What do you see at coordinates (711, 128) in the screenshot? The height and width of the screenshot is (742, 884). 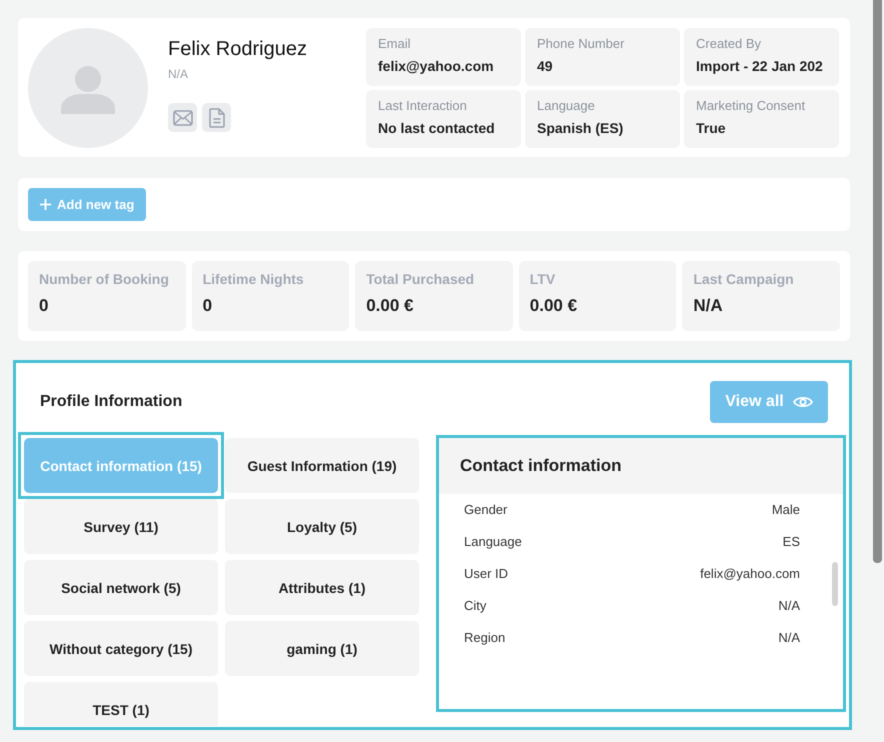 I see `field-value: True` at bounding box center [711, 128].